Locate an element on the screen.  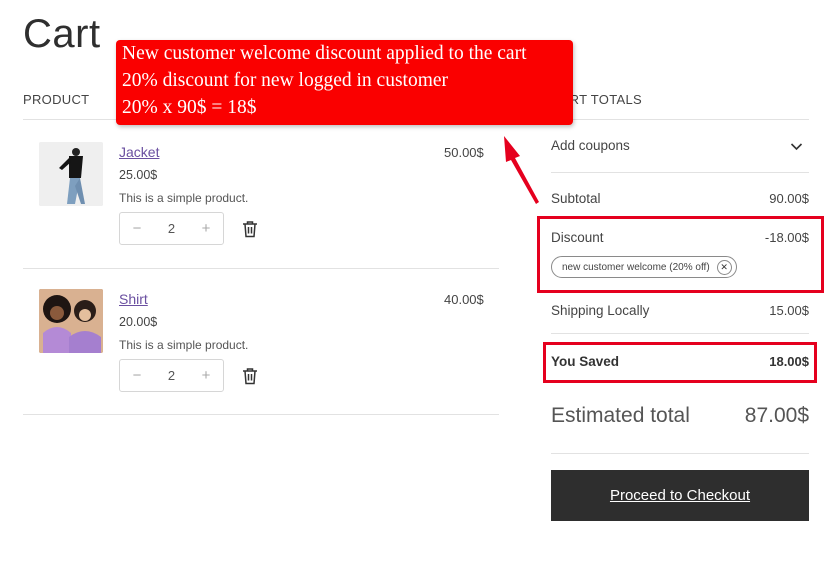
annotation-line: 20% discount for new logged in customer is located at coordinates (285, 80).